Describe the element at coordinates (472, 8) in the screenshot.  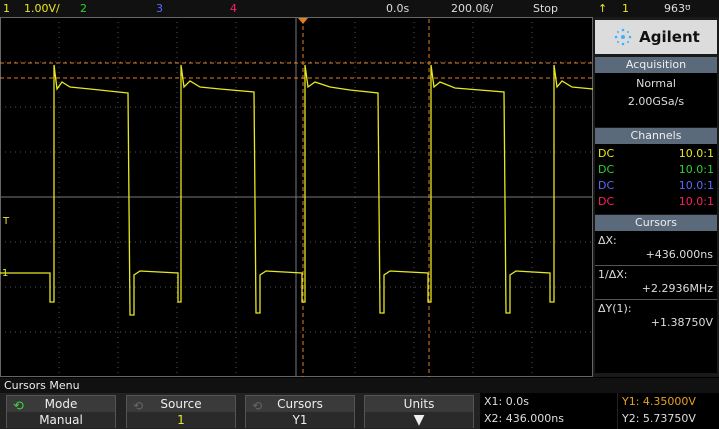
I see `time-scale: 200.0ß/` at that location.